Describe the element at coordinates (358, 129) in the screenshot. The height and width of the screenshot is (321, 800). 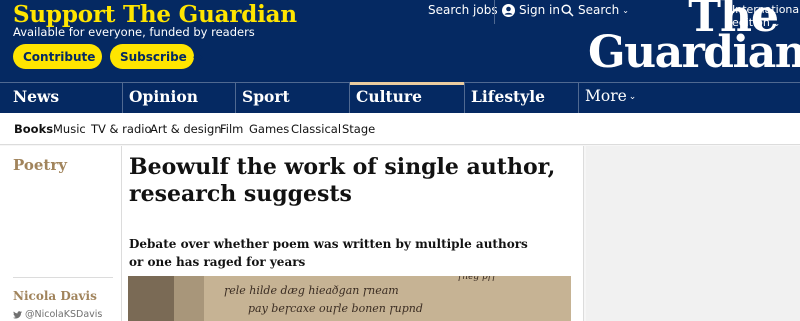
I see `subnav-stage: Stage` at that location.